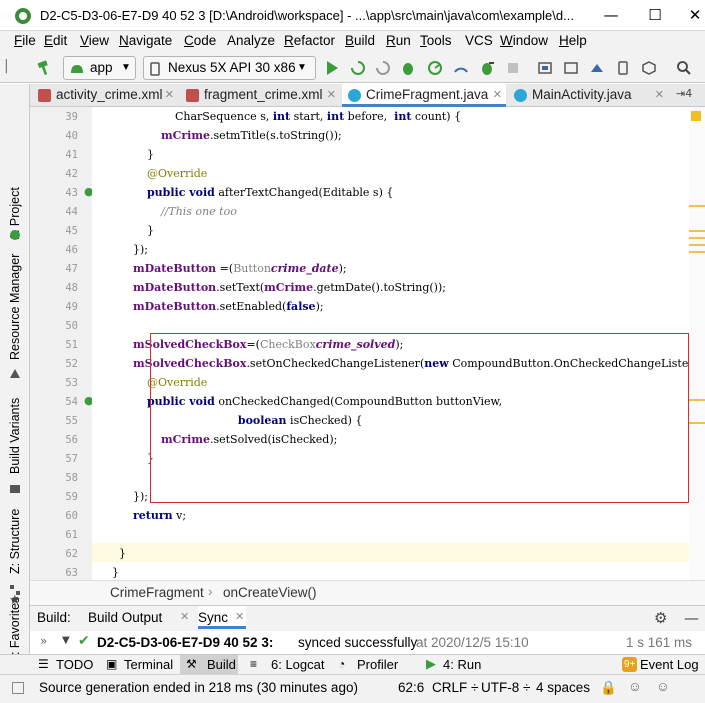 The height and width of the screenshot is (703, 705). Describe the element at coordinates (298, 664) in the screenshot. I see `logcat-tool-button: 6: Logcat` at that location.